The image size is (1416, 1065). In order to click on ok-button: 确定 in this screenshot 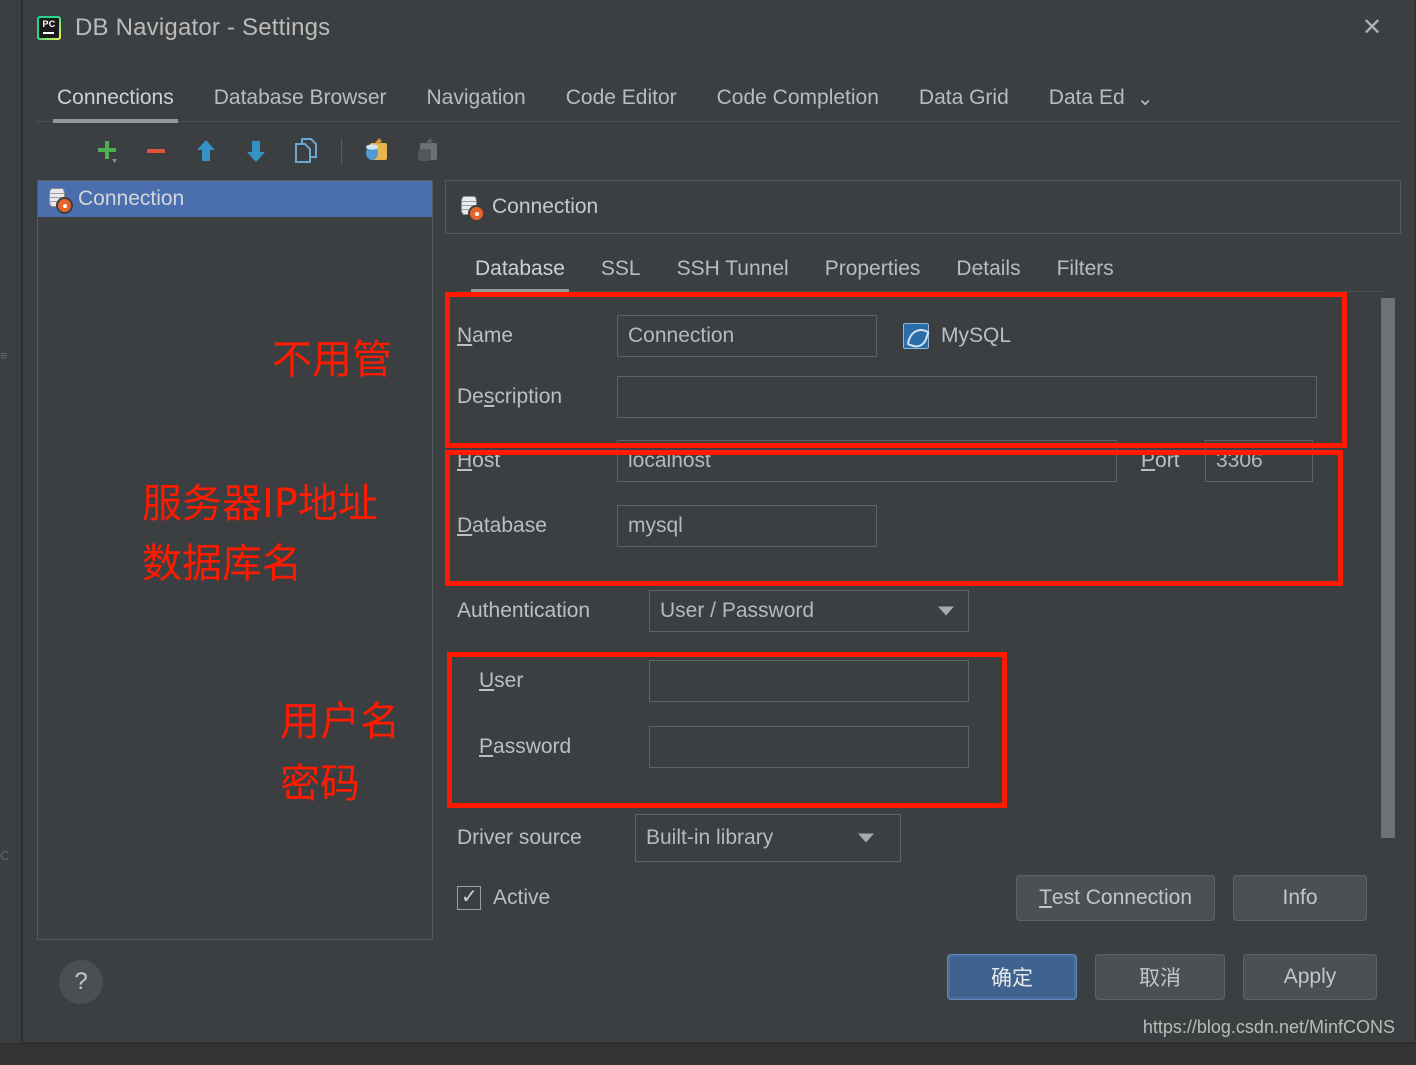, I will do `click(1012, 977)`.